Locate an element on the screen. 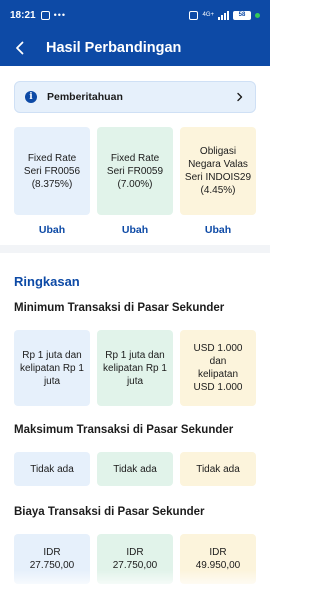 This screenshot has width=320, height=600. app-bar: Hasil Perbandingan is located at coordinates (135, 48).